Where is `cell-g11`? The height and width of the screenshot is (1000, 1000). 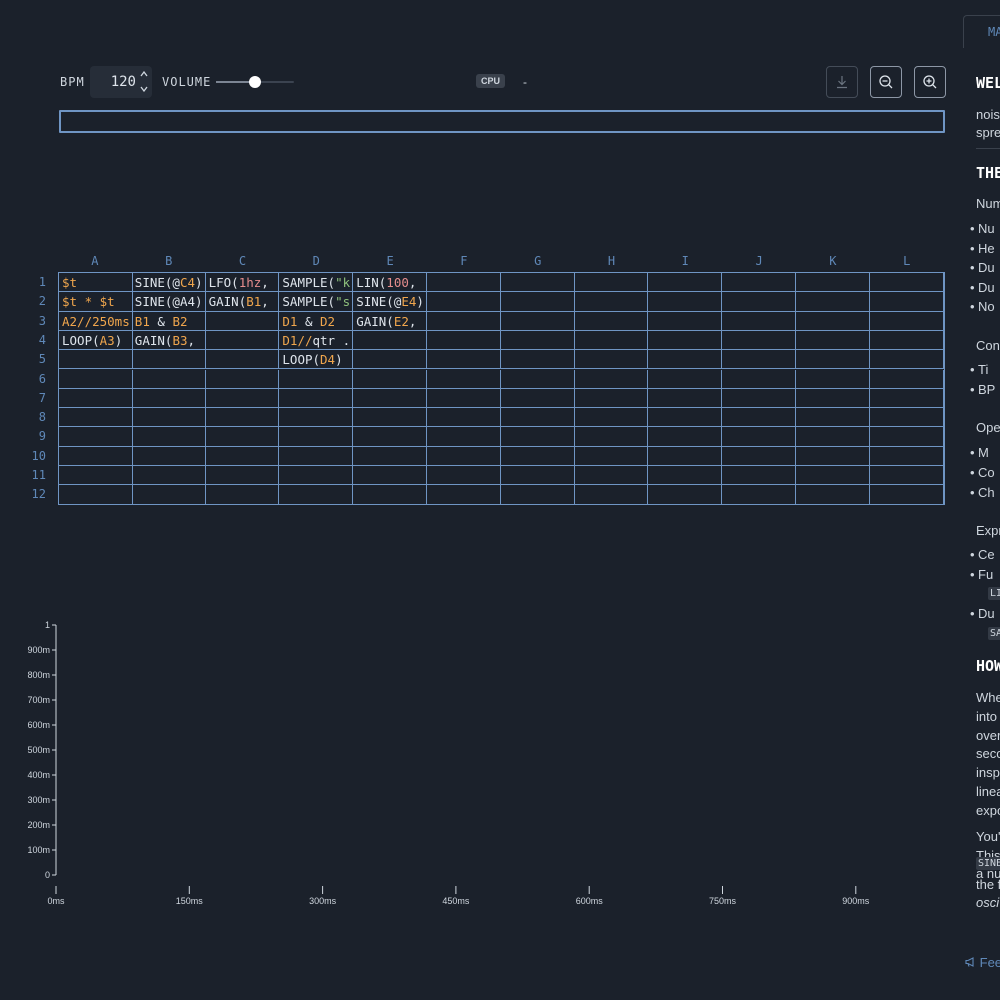 cell-g11 is located at coordinates (537, 476).